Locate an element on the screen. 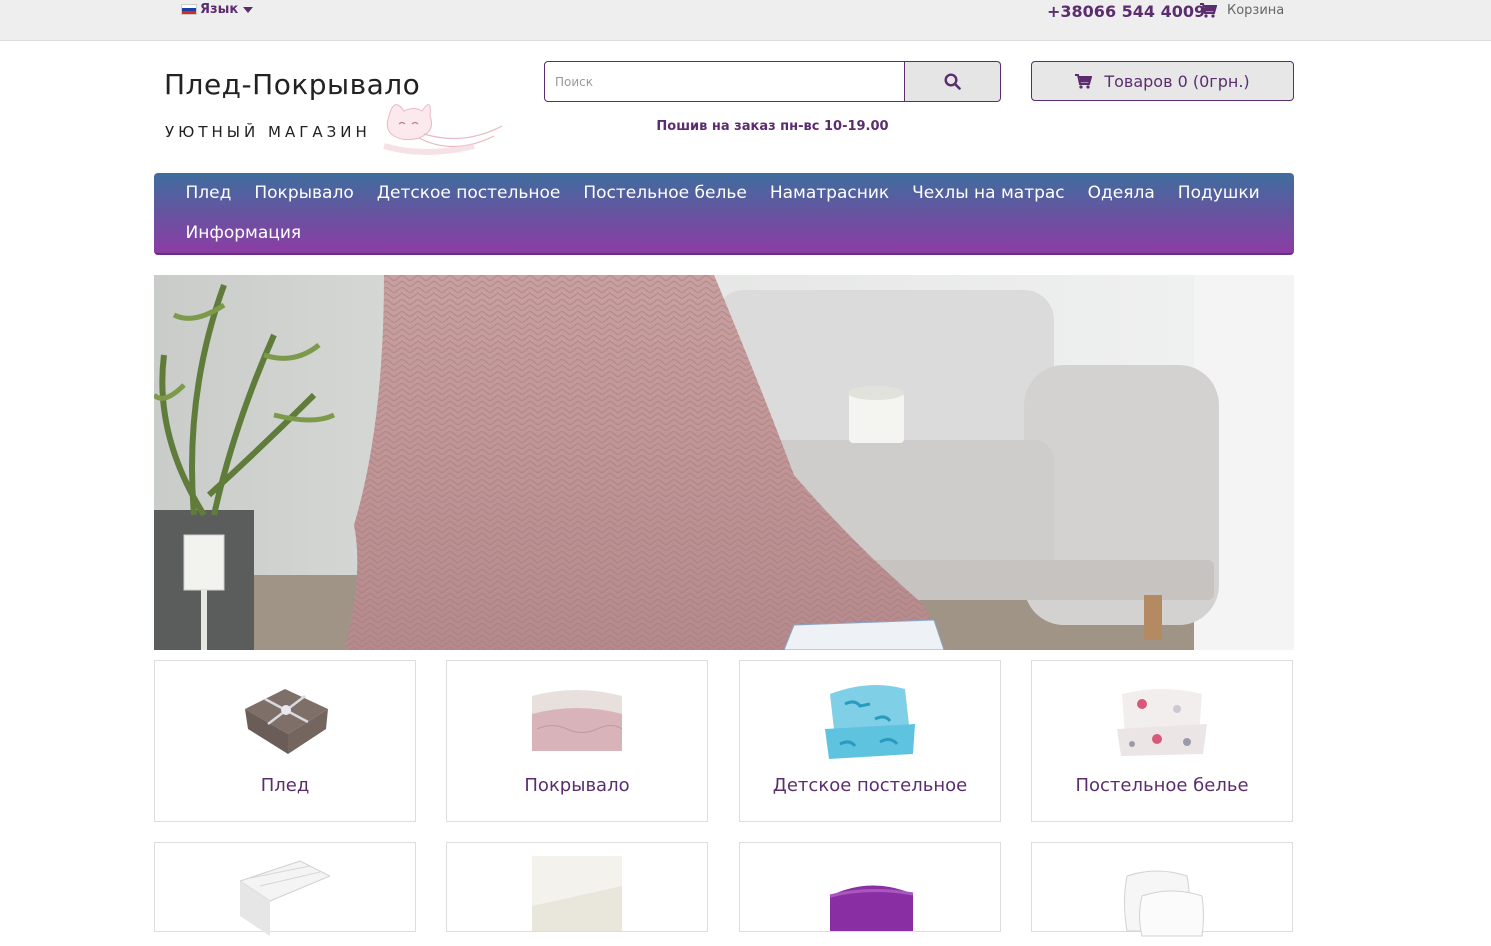 This screenshot has height=946, width=1491. top-cart-label: Корзина is located at coordinates (1256, 10).